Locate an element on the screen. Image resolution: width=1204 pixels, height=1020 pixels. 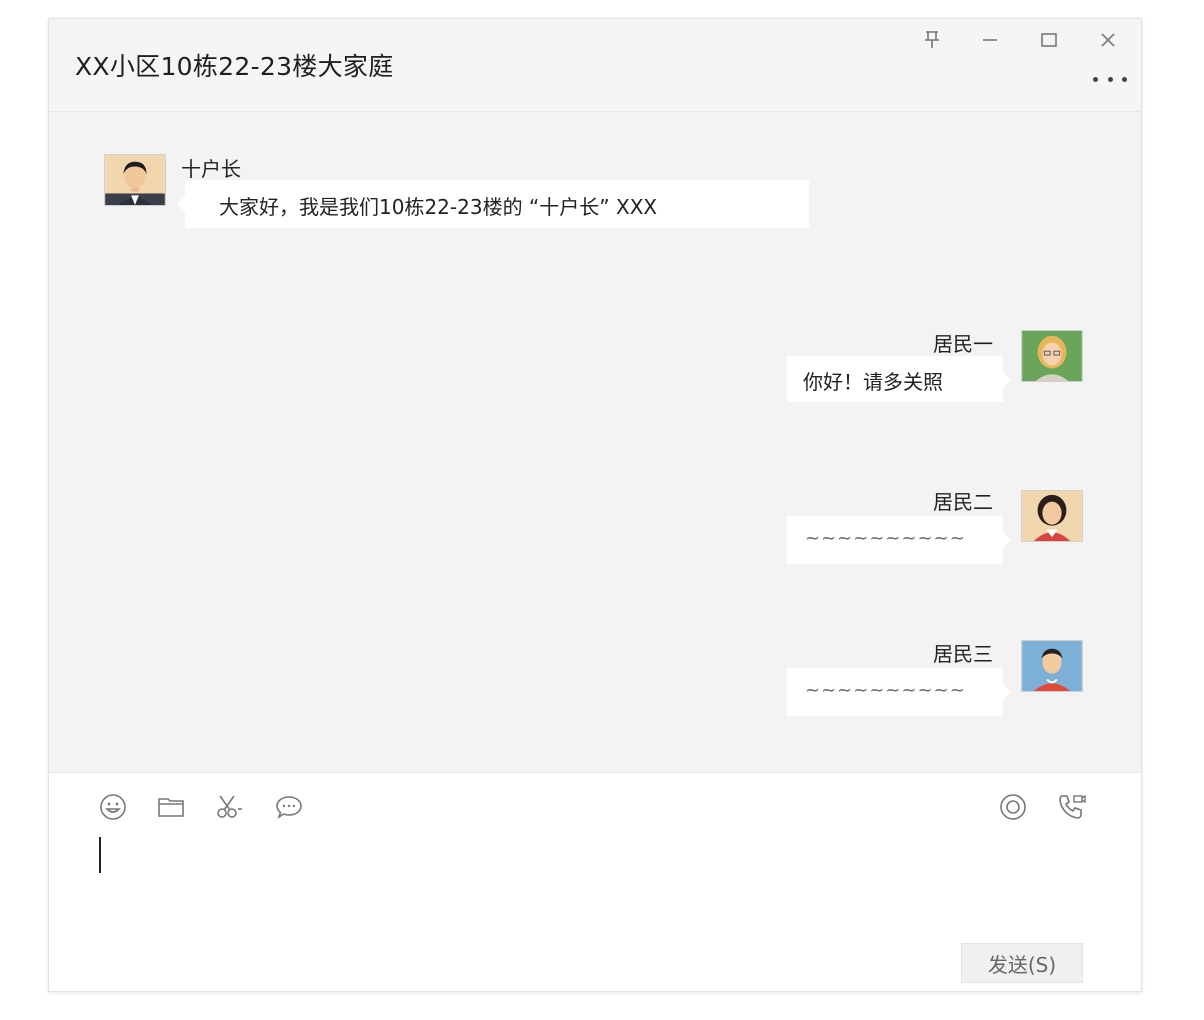
maximize-icon-glyph is located at coordinates (1049, 40).